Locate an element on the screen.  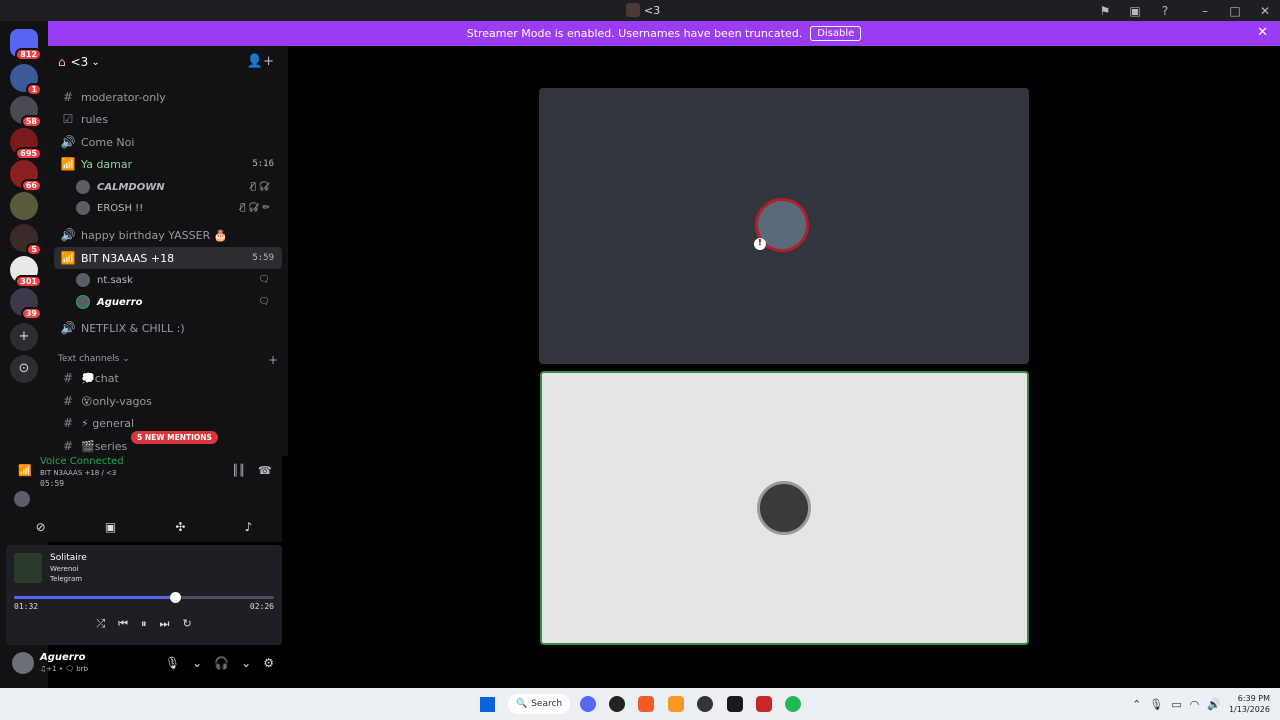
section-label: Text channels is located at coordinates (89, 359).